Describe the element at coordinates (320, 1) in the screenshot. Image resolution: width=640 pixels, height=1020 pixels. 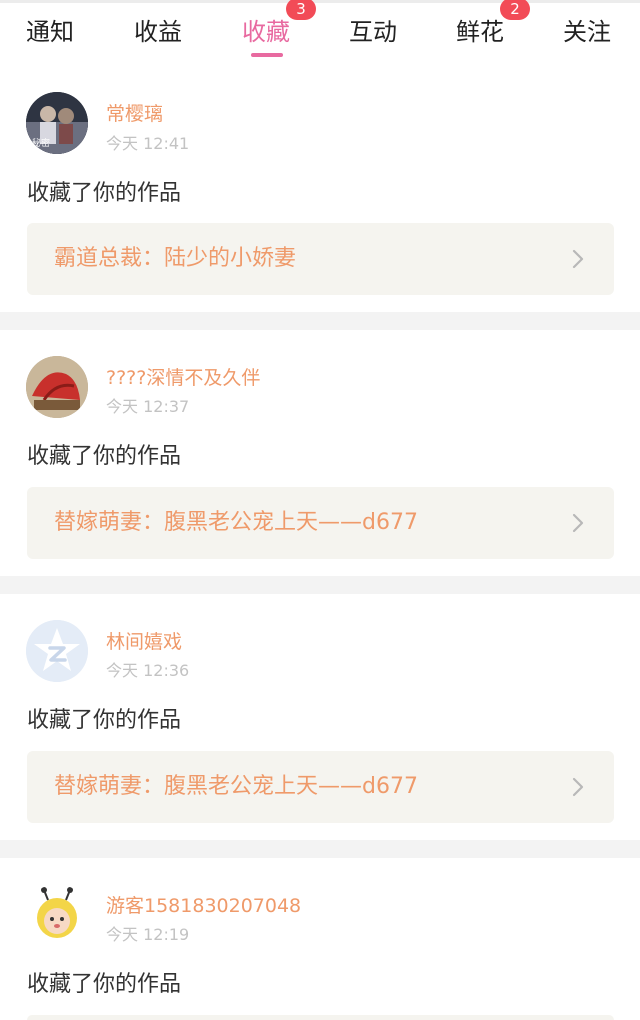
I see `top-divider` at that location.